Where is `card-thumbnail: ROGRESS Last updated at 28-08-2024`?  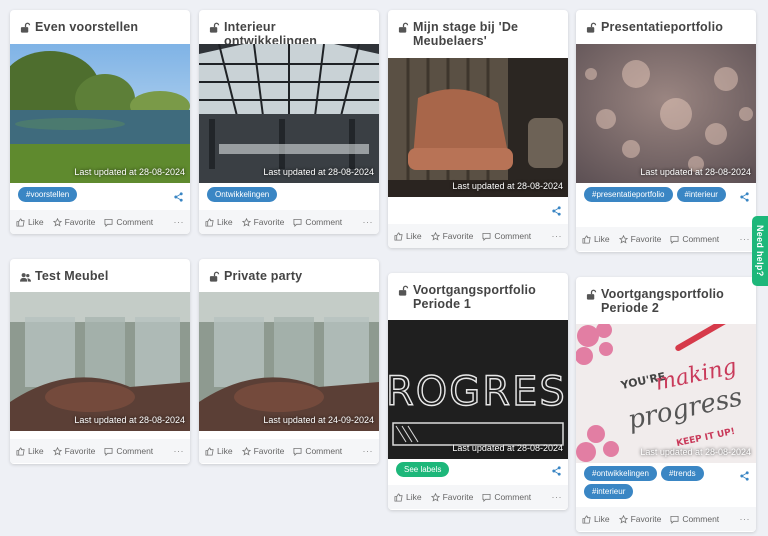 card-thumbnail: ROGRESS Last updated at 28-08-2024 is located at coordinates (478, 389).